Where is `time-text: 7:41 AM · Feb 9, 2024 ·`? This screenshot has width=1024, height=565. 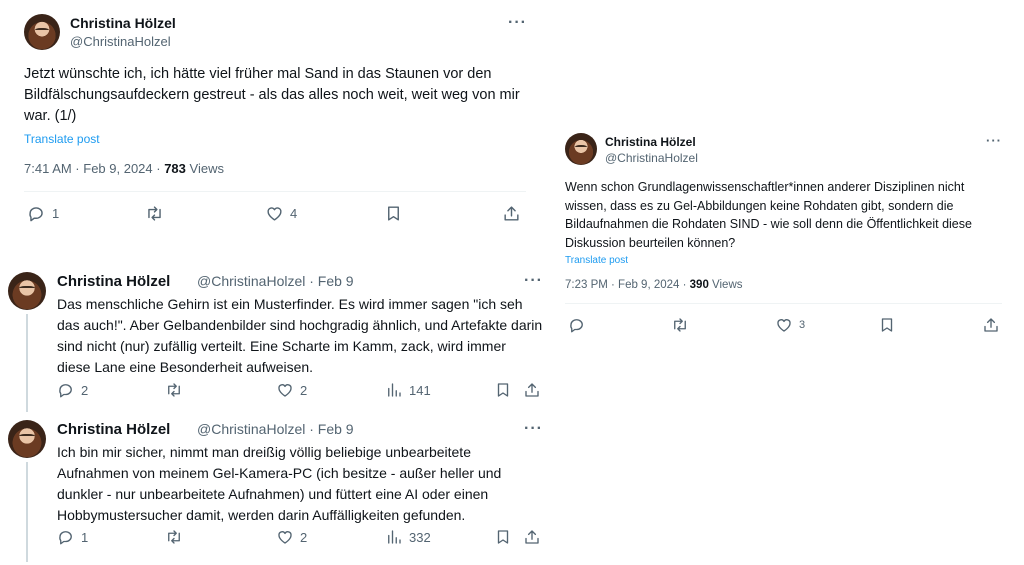 time-text: 7:41 AM · Feb 9, 2024 · is located at coordinates (94, 168).